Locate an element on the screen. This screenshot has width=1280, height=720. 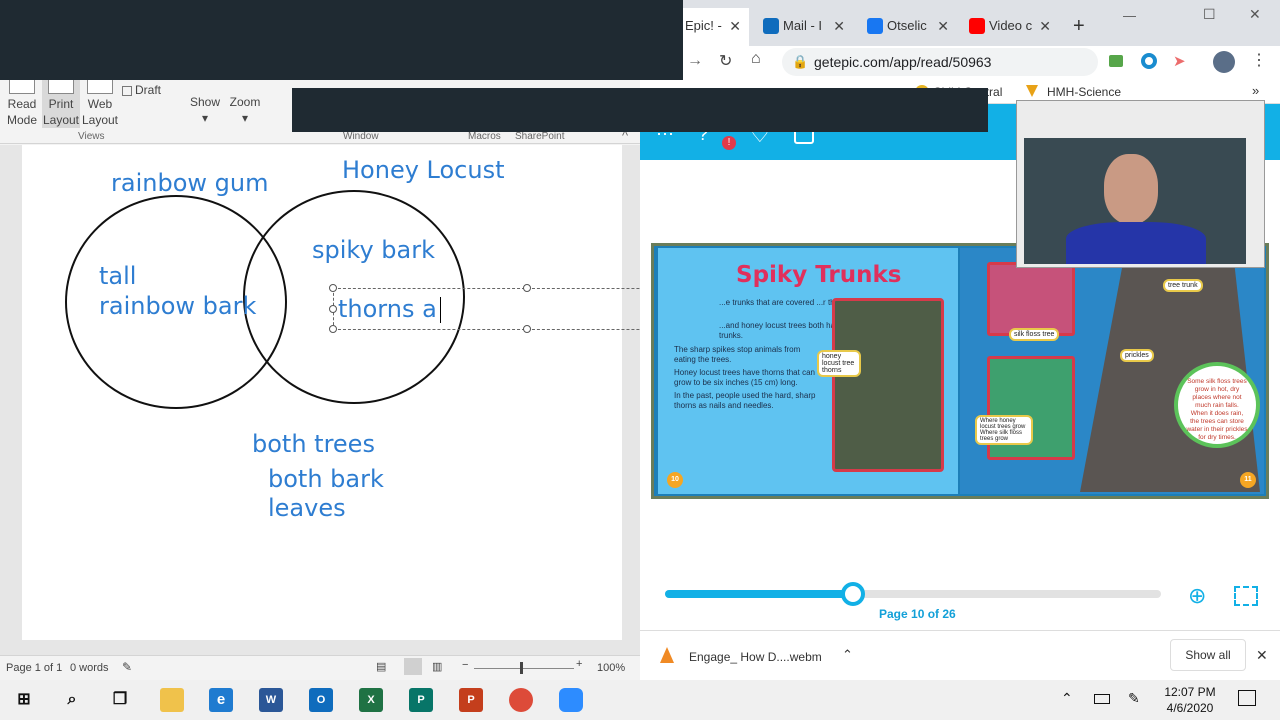
read-mode-view-icon: ▤ is located at coordinates (381, 666).